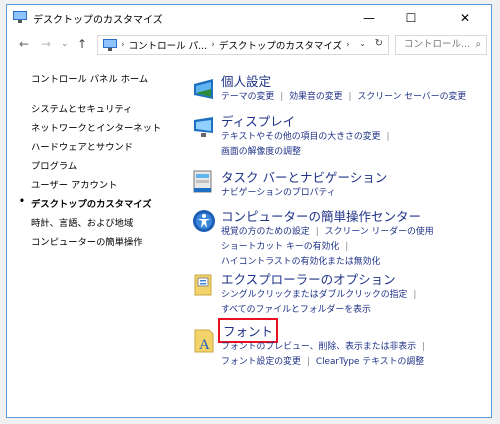  Describe the element at coordinates (249, 18) in the screenshot. I see `title-bar: デスクトップのカスタマイズ — ☐ ✕` at that location.